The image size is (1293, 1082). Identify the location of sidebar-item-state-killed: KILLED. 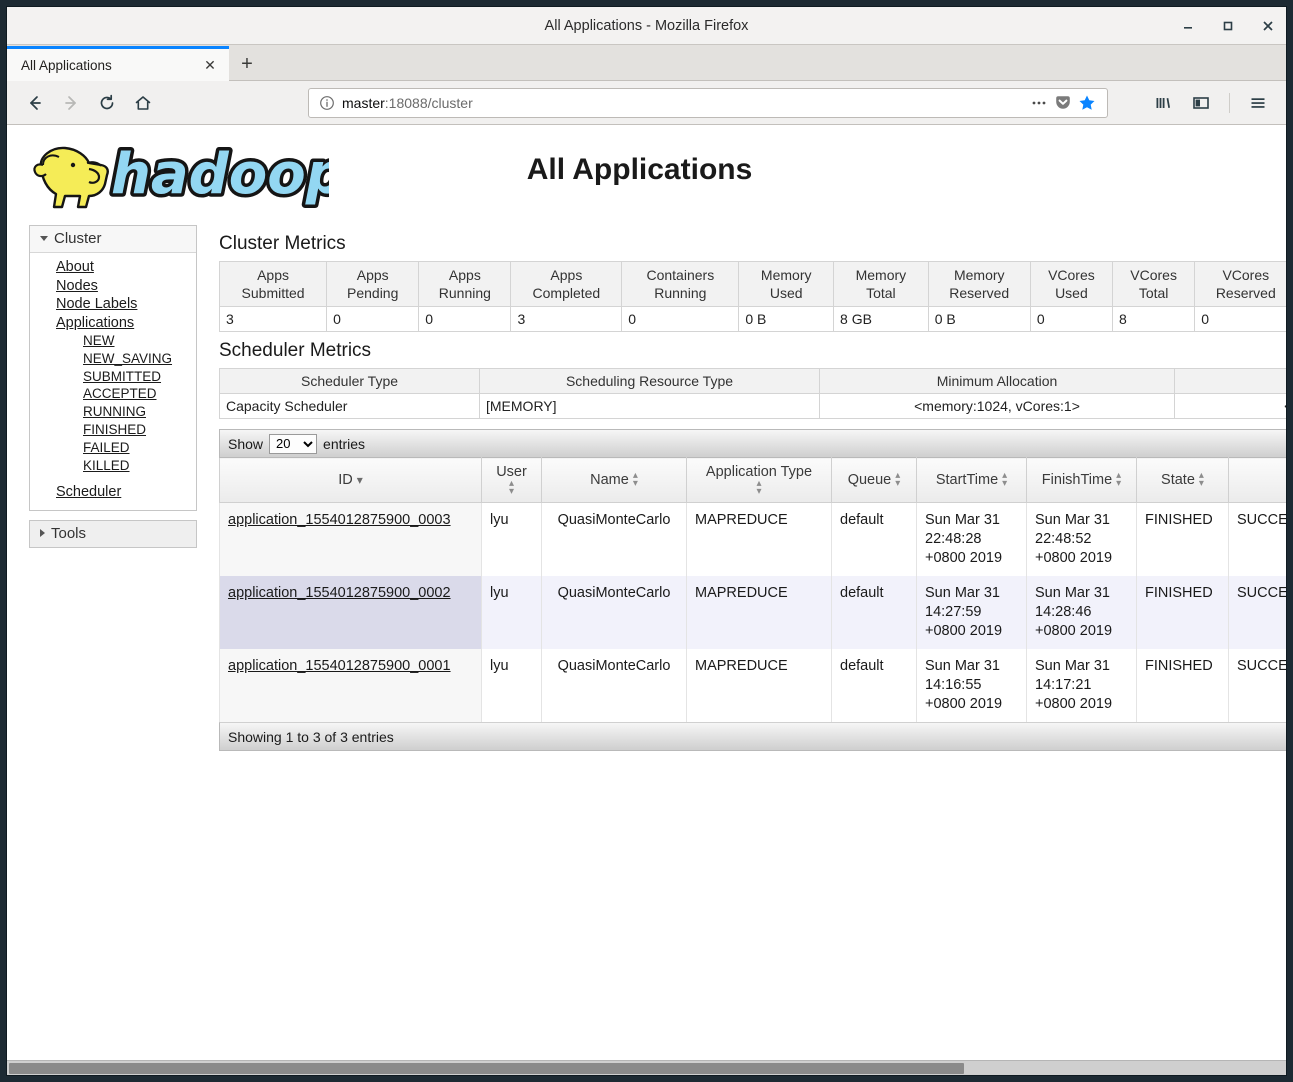
(113, 466).